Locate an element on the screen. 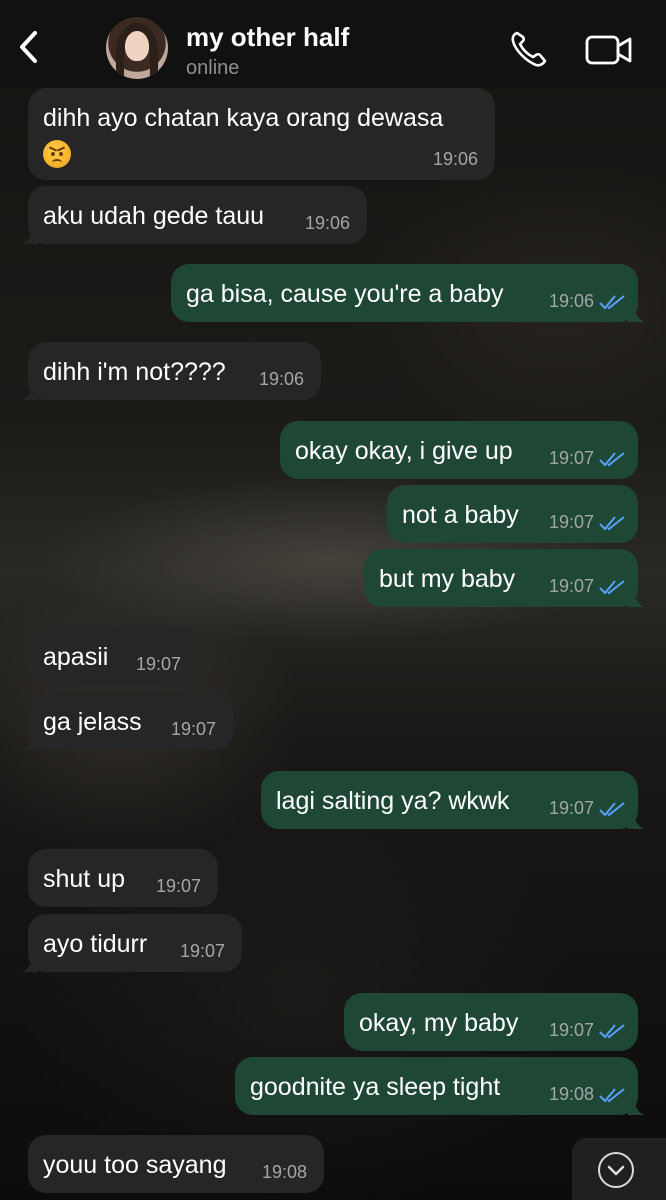 This screenshot has height=1200, width=666. scroll-to-bottom-button is located at coordinates (619, 1169).